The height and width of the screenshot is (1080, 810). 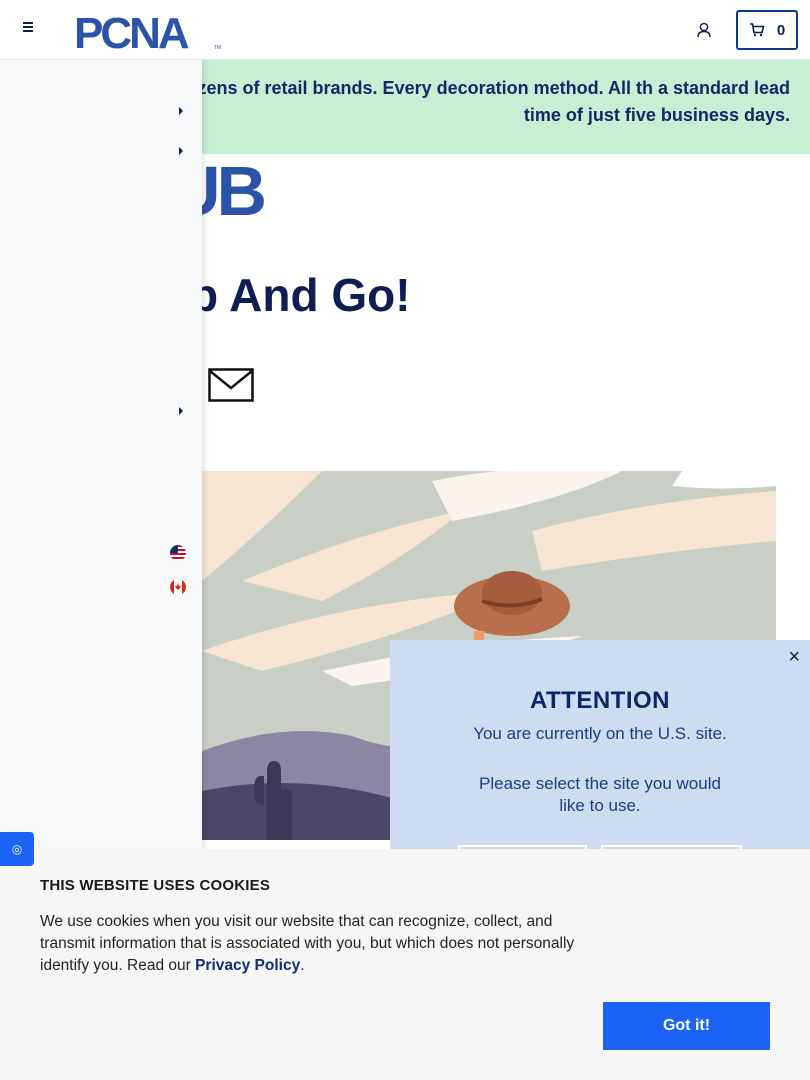 I want to click on user-icon, so click(x=704, y=30).